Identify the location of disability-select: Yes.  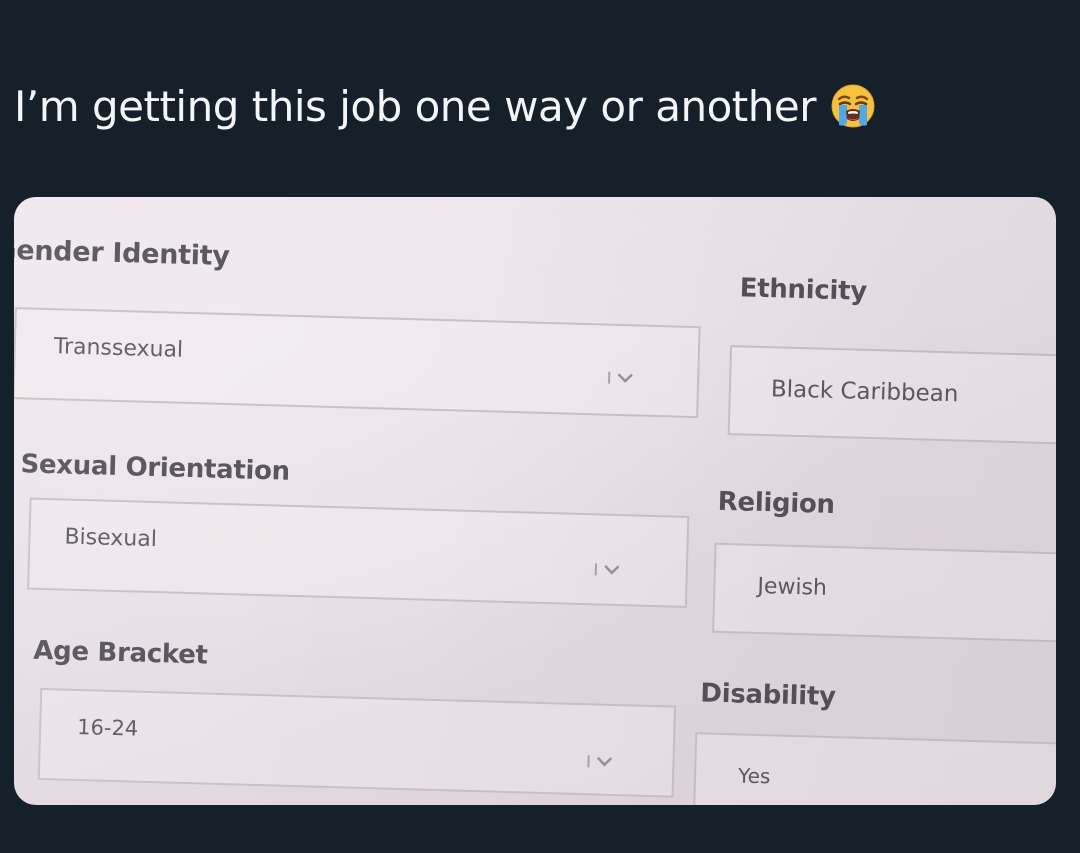
(874, 768).